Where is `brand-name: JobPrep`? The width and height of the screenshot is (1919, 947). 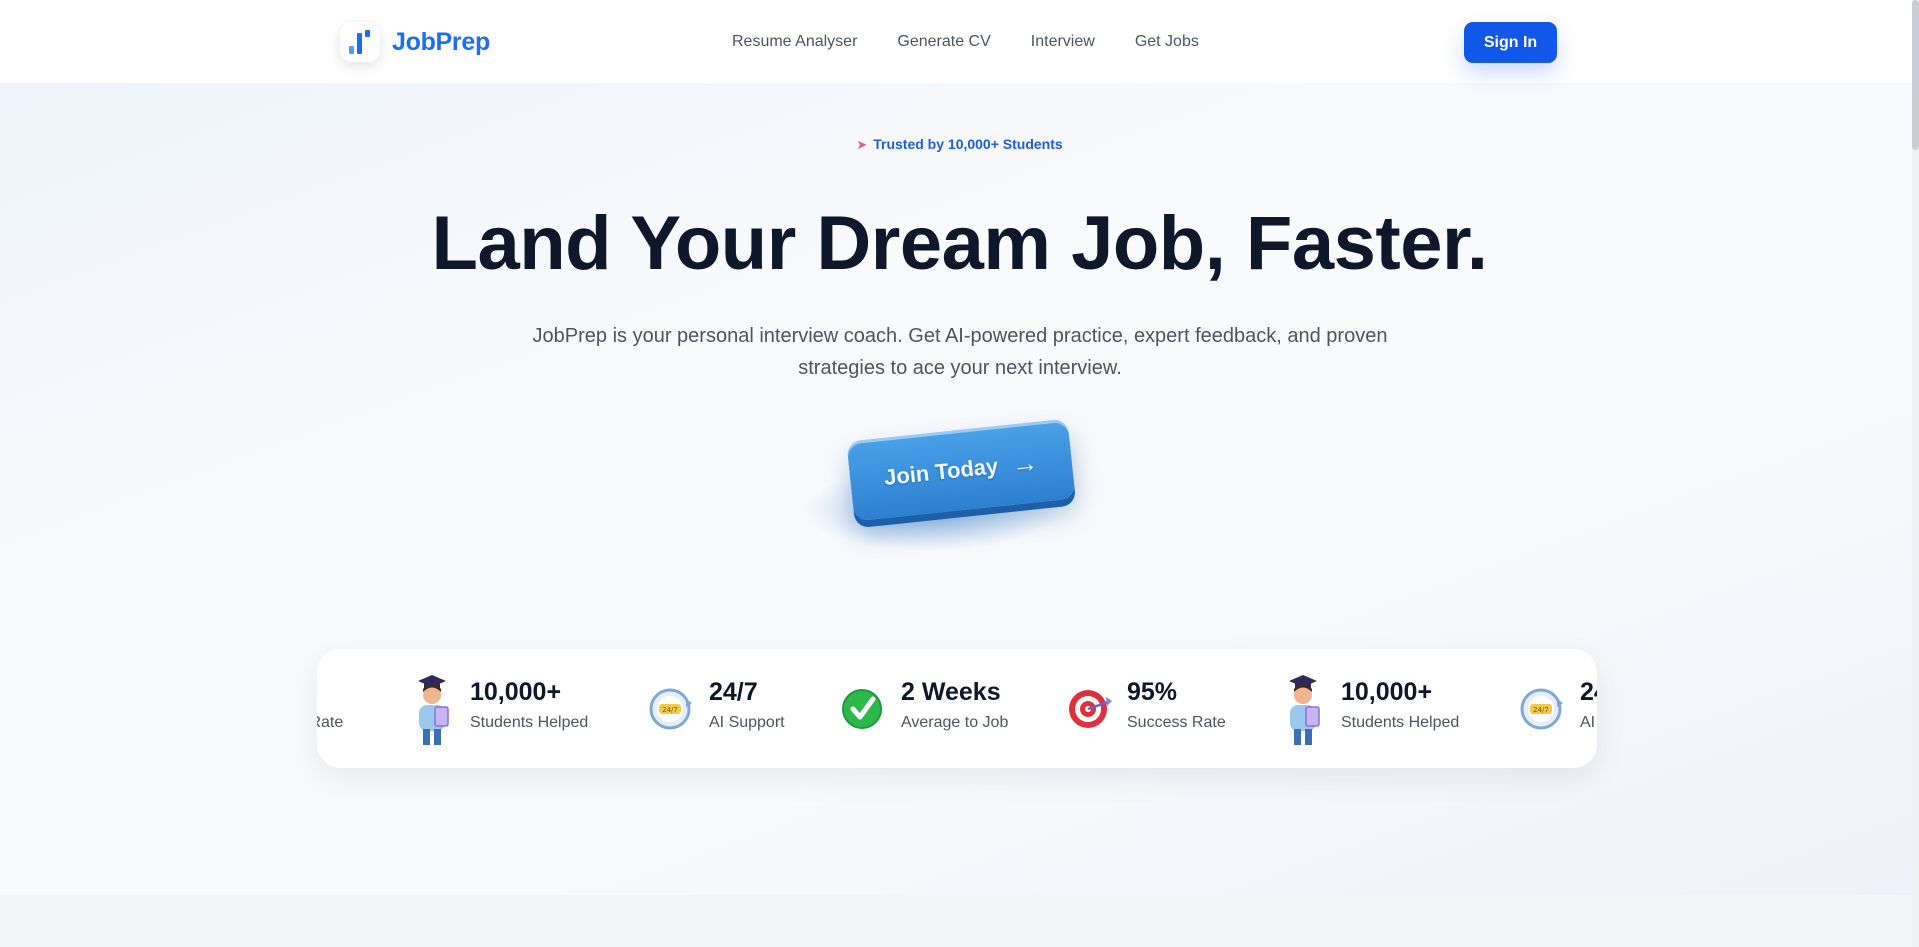
brand-name: JobPrep is located at coordinates (441, 41).